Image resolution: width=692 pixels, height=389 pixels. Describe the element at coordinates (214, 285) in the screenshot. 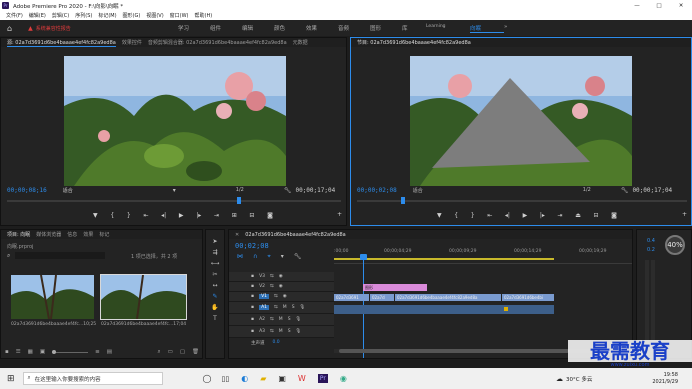

I see `slip-tool-icon: ↔` at that location.